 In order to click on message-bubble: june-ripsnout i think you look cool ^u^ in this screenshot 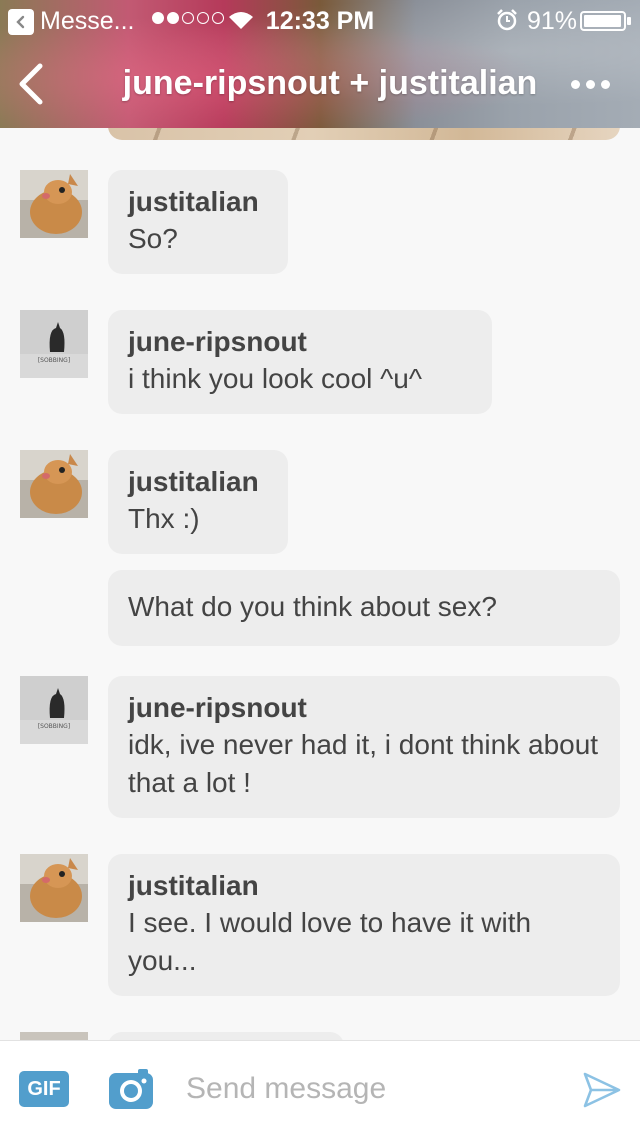, I will do `click(300, 362)`.